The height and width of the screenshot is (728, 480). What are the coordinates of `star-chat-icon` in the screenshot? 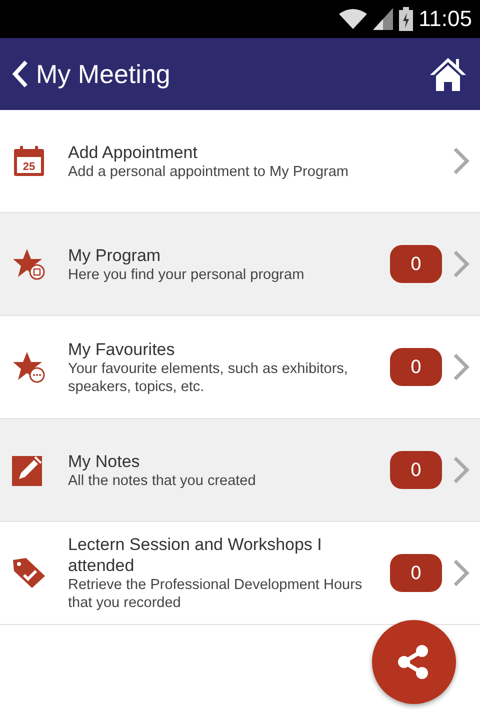 It's located at (29, 367).